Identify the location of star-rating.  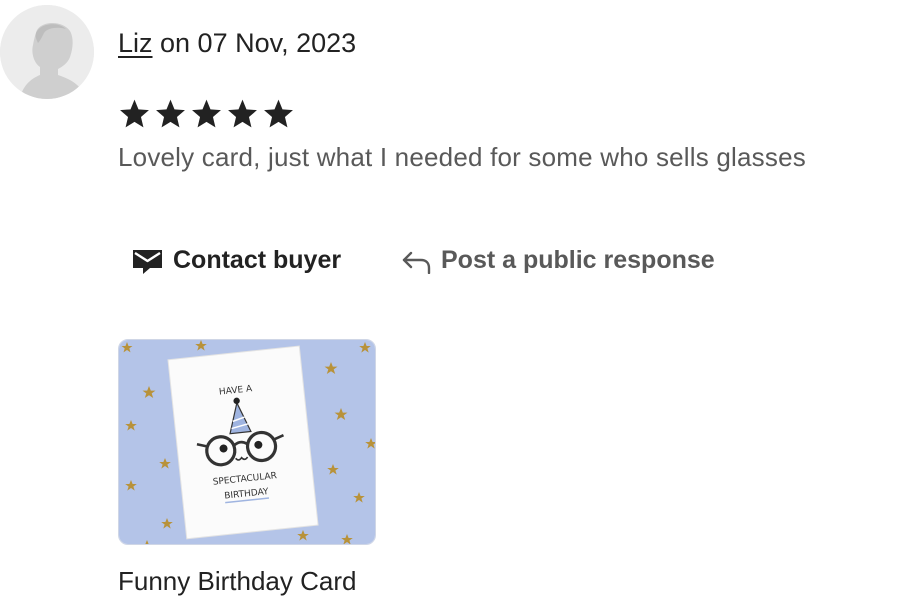
(206, 114).